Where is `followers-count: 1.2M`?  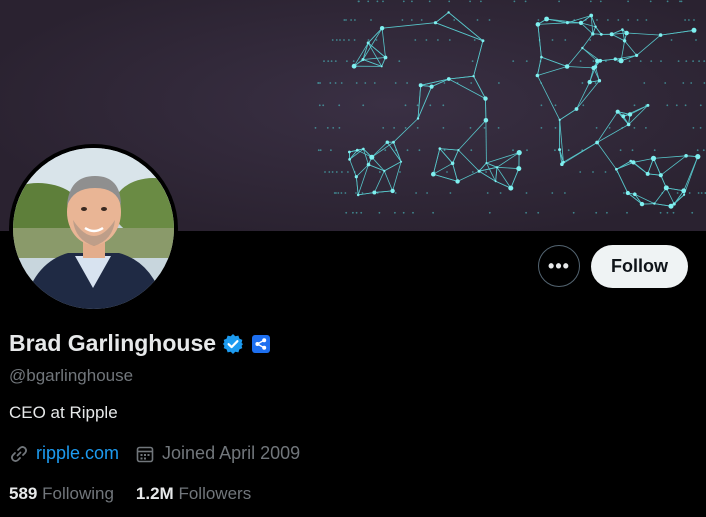
followers-count: 1.2M is located at coordinates (154, 493).